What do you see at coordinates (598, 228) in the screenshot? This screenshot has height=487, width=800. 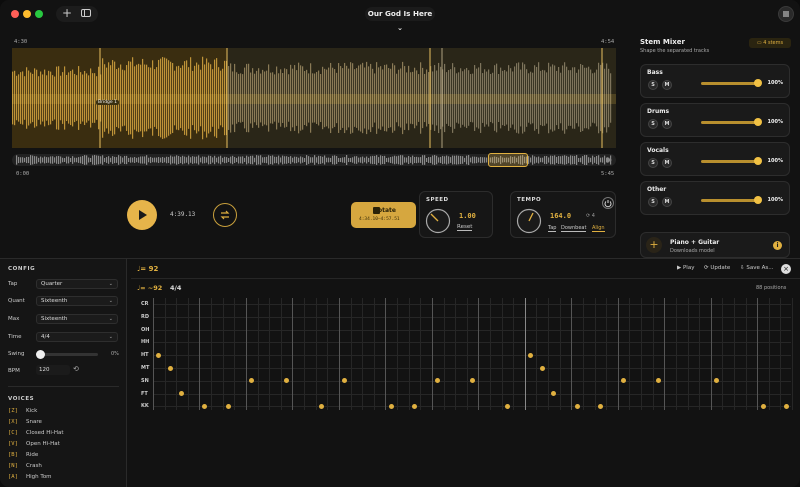 I see `align-button: Align` at bounding box center [598, 228].